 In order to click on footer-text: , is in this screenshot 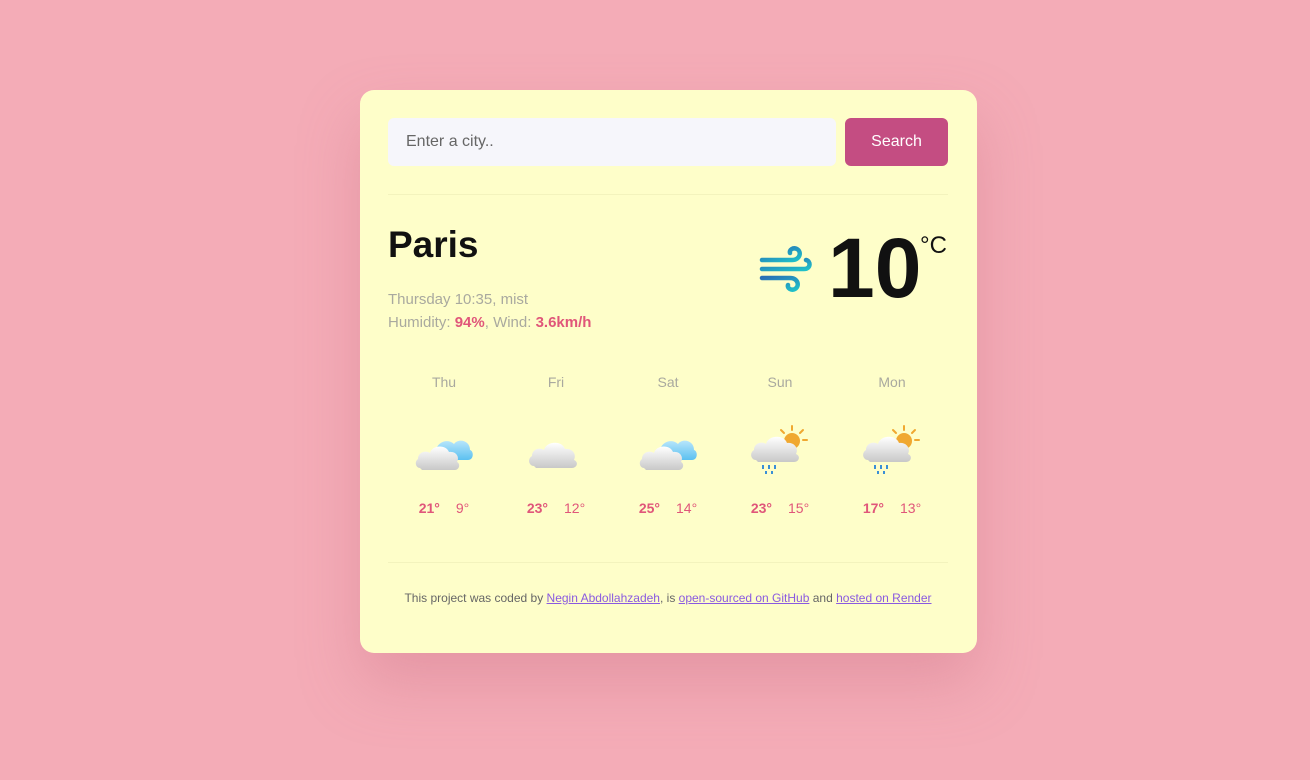, I will do `click(669, 598)`.